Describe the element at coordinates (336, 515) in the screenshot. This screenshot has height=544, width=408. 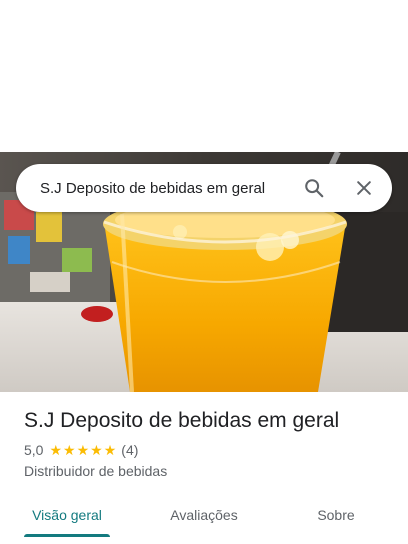
I see `tab-about: Sobre` at that location.